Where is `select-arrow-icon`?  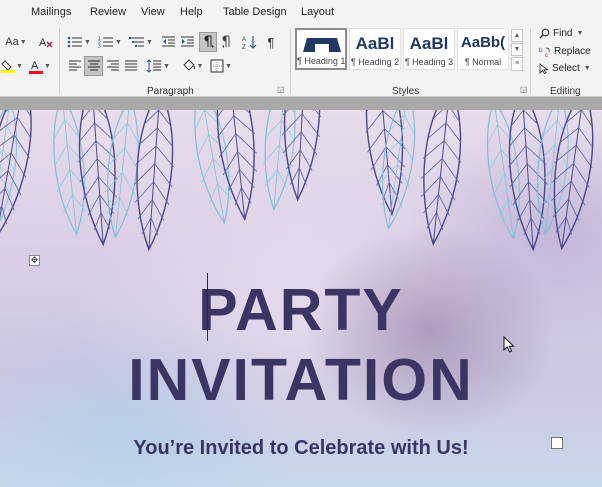 select-arrow-icon is located at coordinates (544, 68).